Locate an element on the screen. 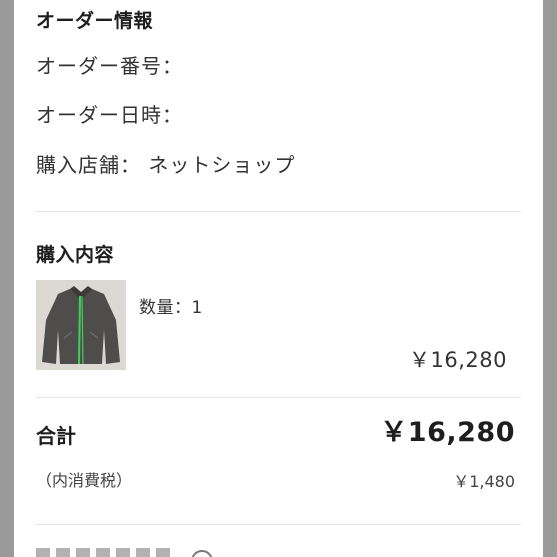 The width and height of the screenshot is (557, 557). help-icon is located at coordinates (202, 553).